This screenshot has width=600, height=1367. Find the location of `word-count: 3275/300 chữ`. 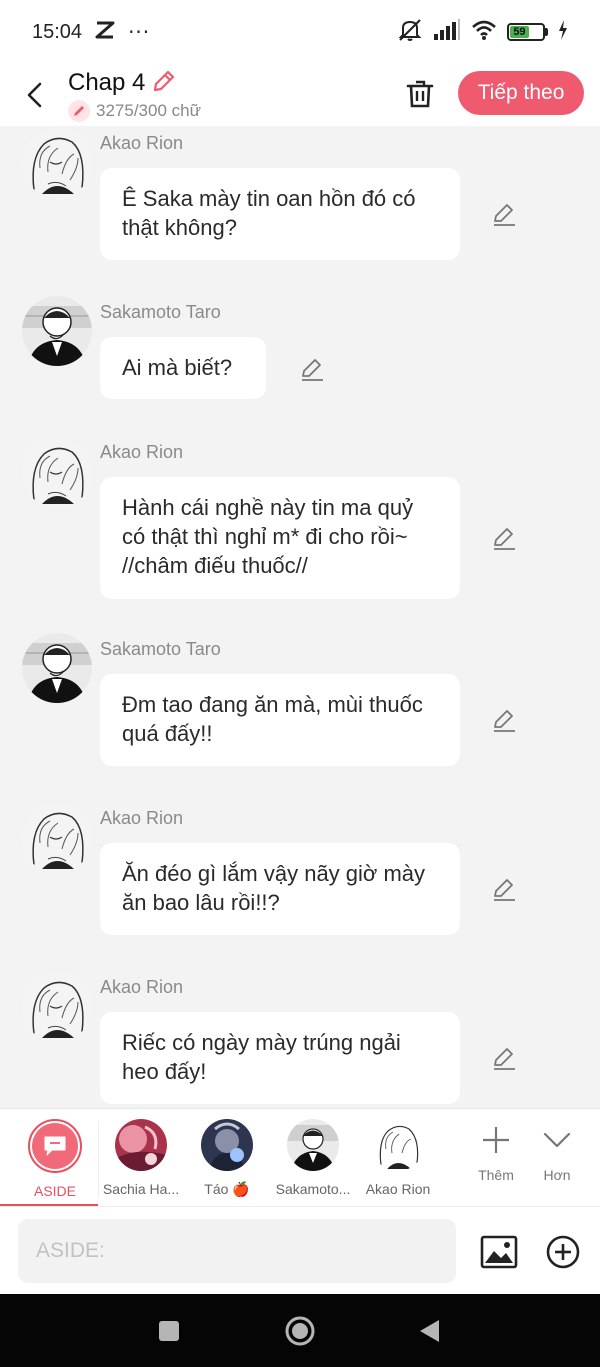

word-count: 3275/300 chữ is located at coordinates (148, 110).